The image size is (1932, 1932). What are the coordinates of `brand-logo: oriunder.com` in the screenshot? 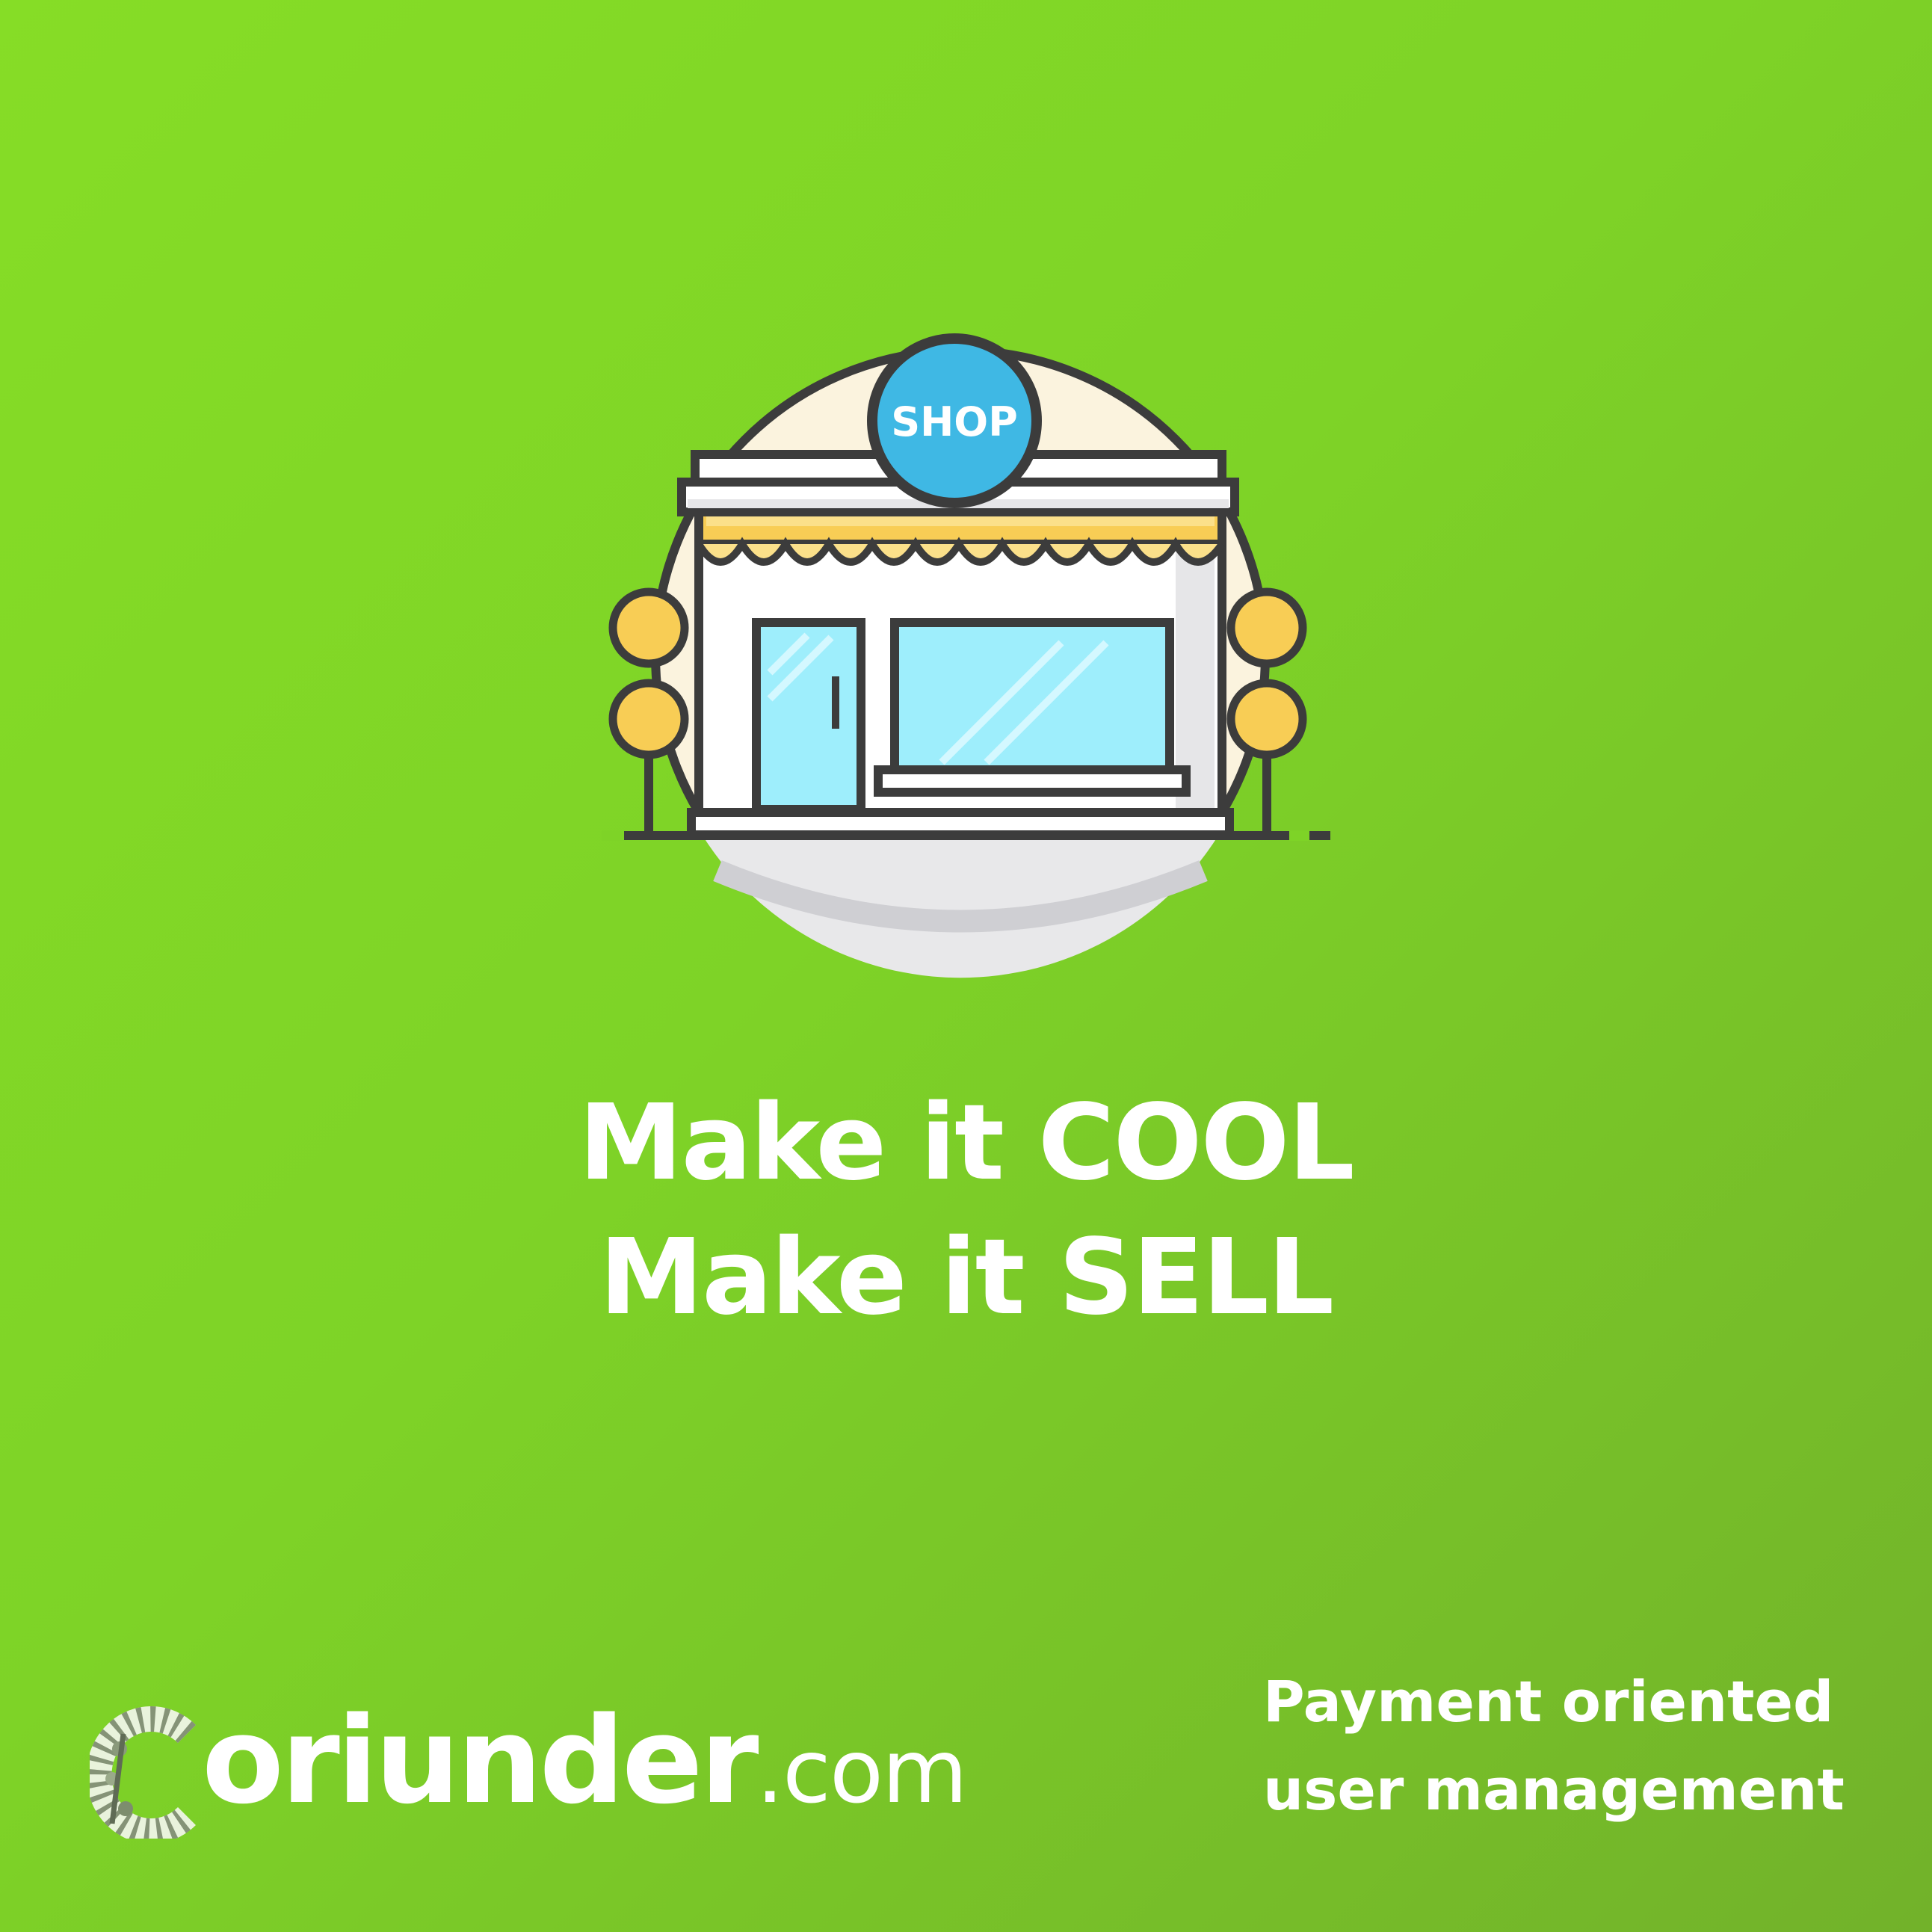 It's located at (529, 1764).